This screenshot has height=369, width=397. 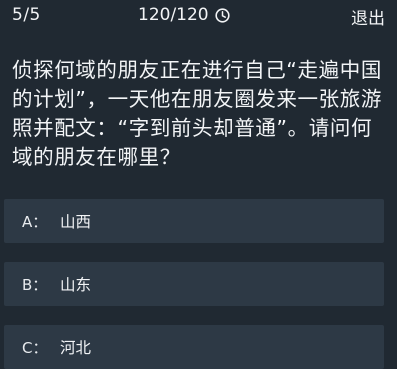 What do you see at coordinates (173, 15) in the screenshot?
I see `timer-value: 120/120` at bounding box center [173, 15].